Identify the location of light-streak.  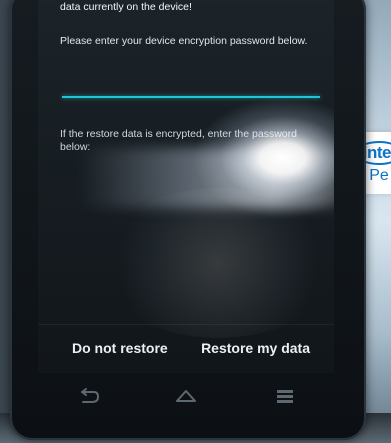
(206, 178).